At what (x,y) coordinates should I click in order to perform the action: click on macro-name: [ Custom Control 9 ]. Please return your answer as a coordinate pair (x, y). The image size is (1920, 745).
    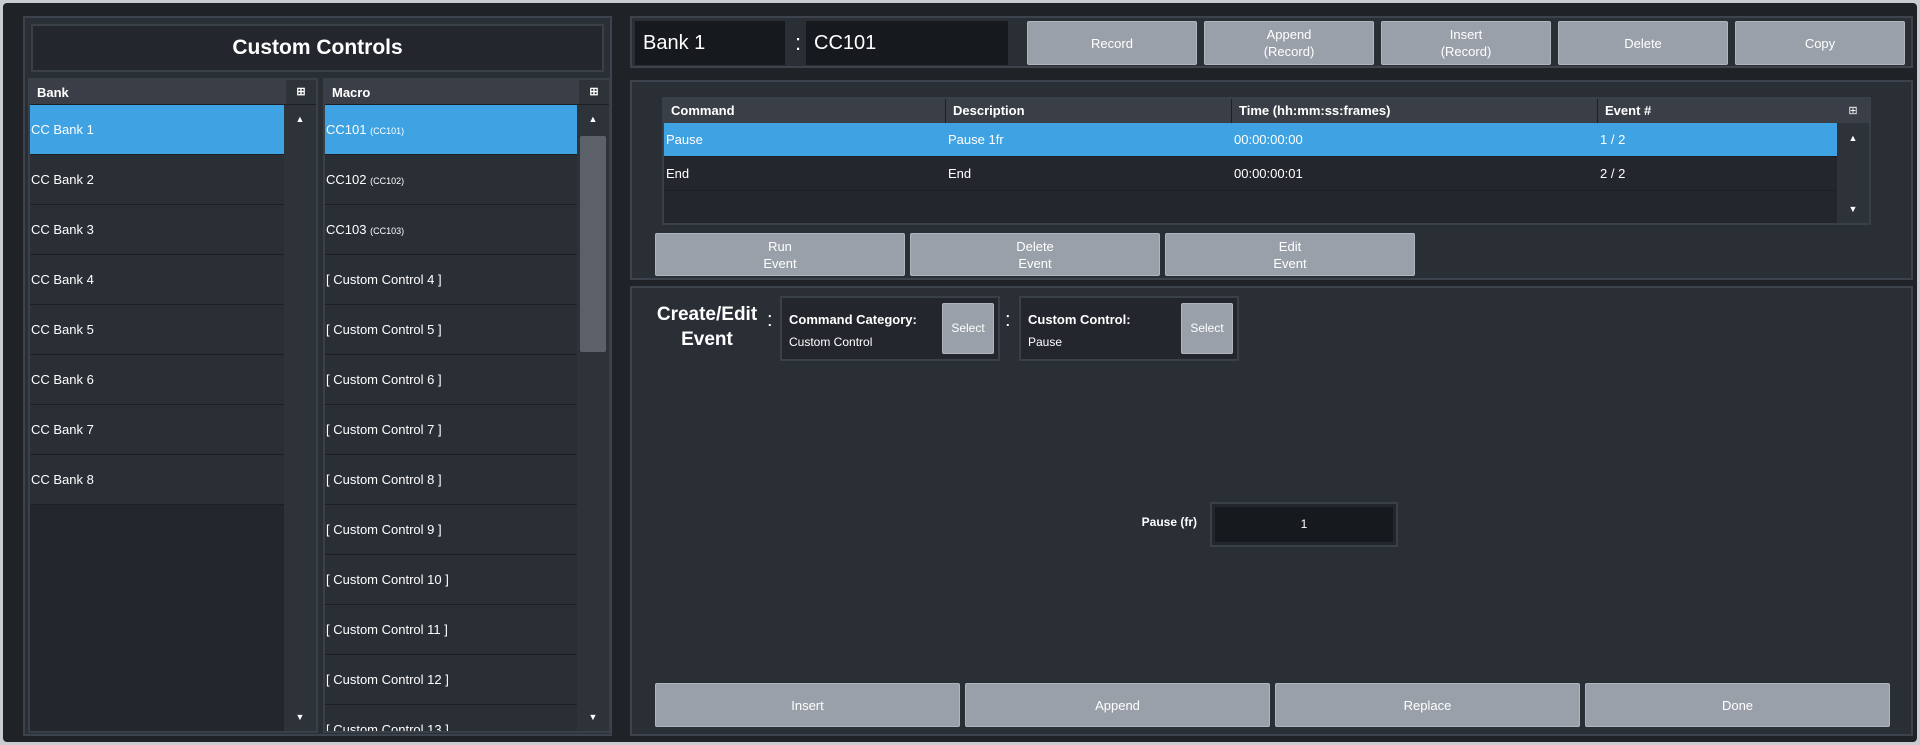
    Looking at the image, I should click on (384, 529).